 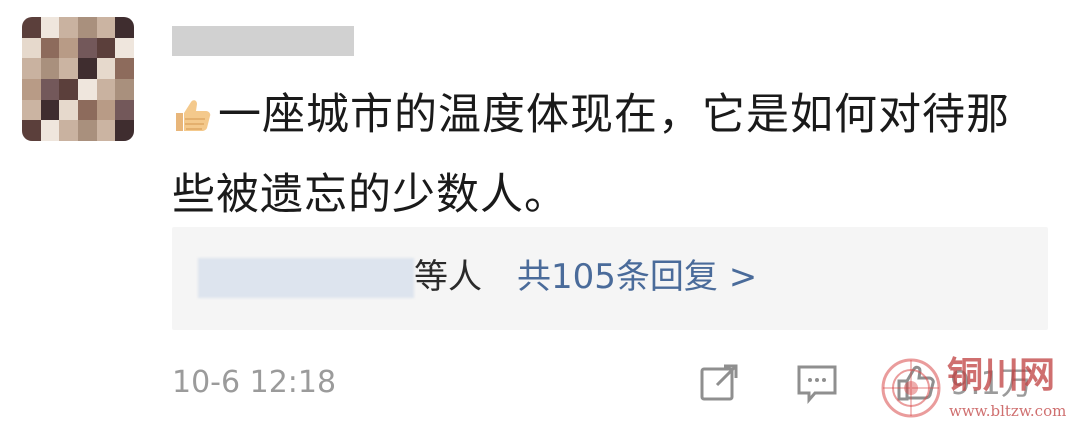 What do you see at coordinates (719, 383) in the screenshot?
I see `forward-icon` at bounding box center [719, 383].